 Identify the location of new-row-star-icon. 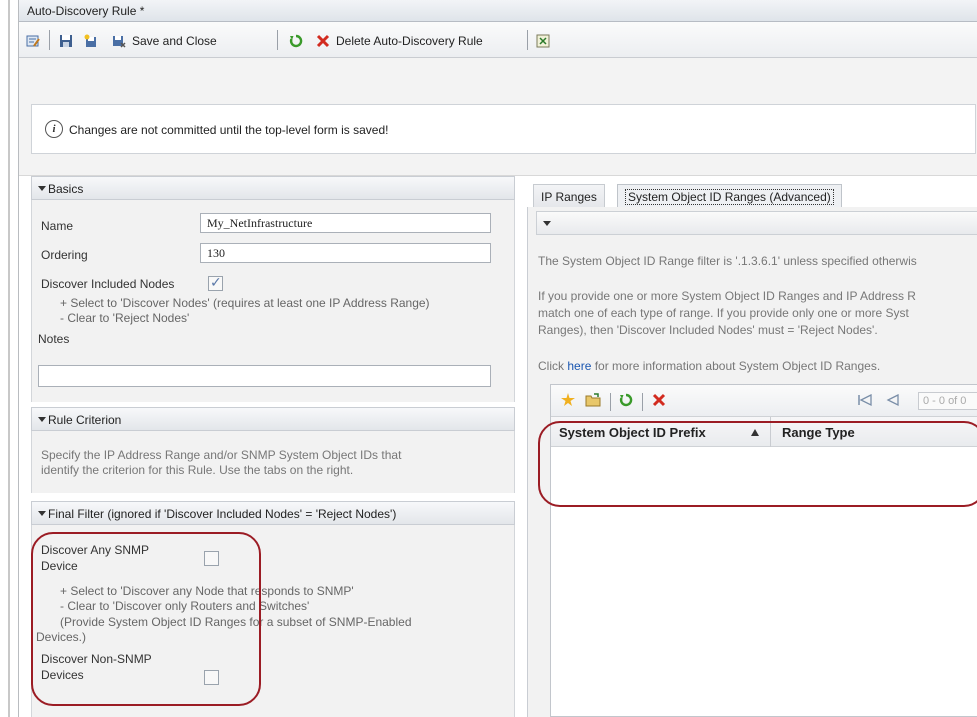
(568, 400).